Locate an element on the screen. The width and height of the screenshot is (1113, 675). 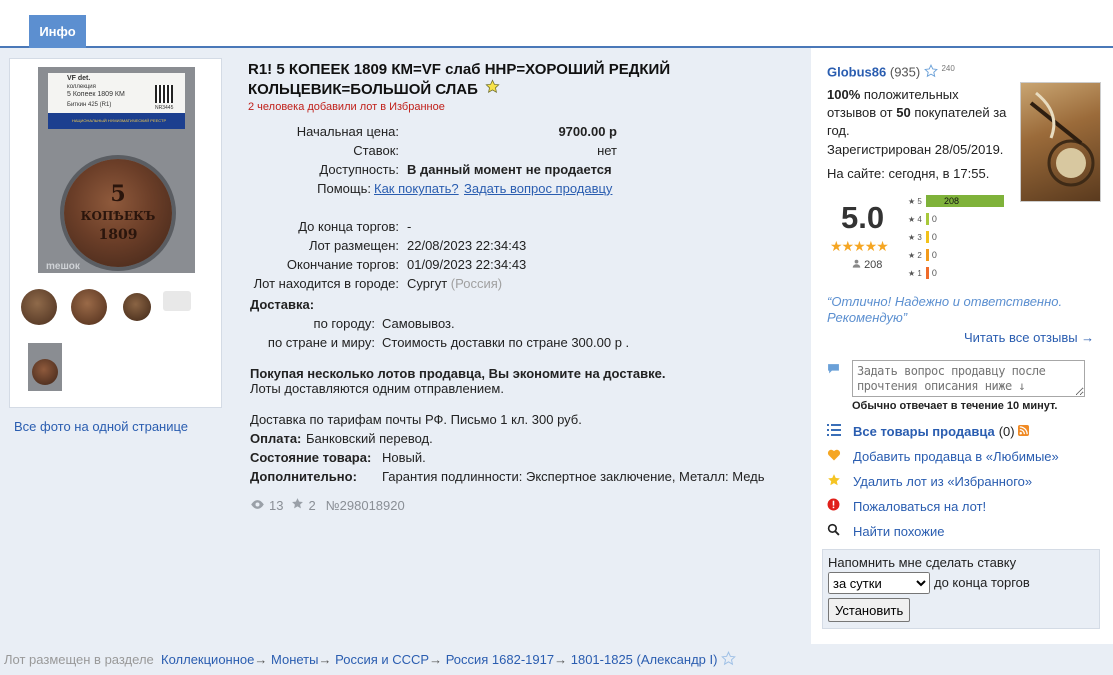
question-input is located at coordinates (968, 378).